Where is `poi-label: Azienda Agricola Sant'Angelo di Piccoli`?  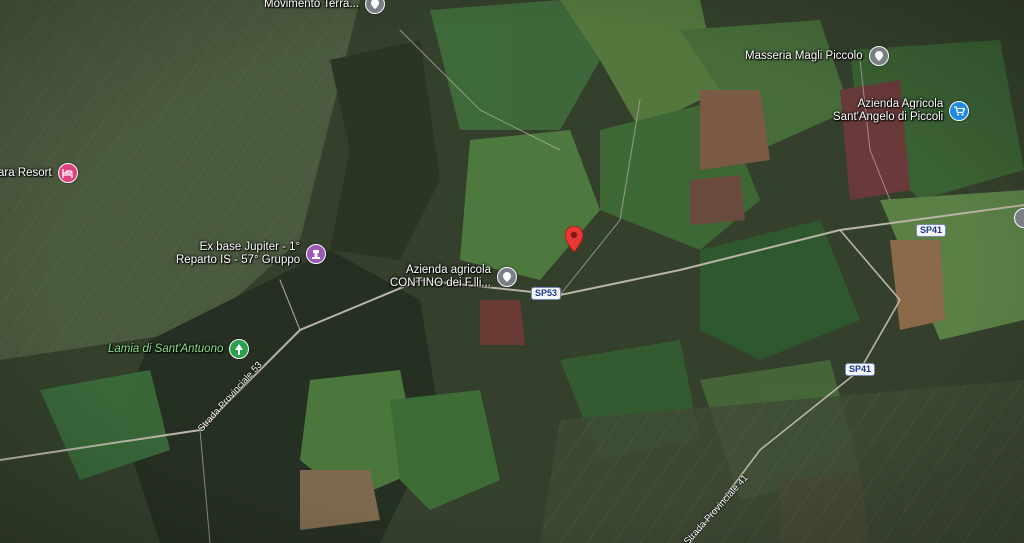 poi-label: Azienda Agricola Sant'Angelo di Piccoli is located at coordinates (888, 111).